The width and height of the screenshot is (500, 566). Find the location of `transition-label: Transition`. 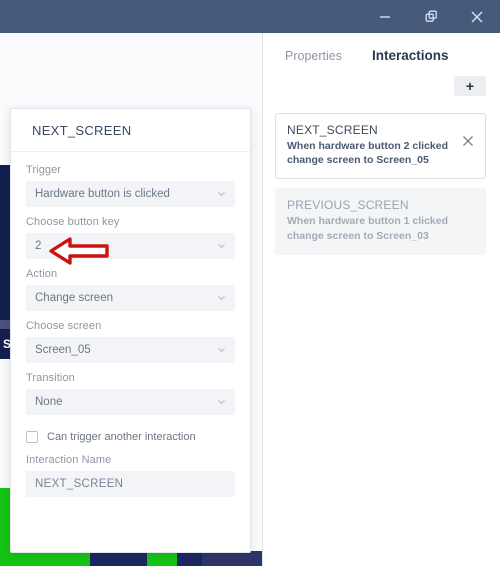

transition-label: Transition is located at coordinates (50, 378).